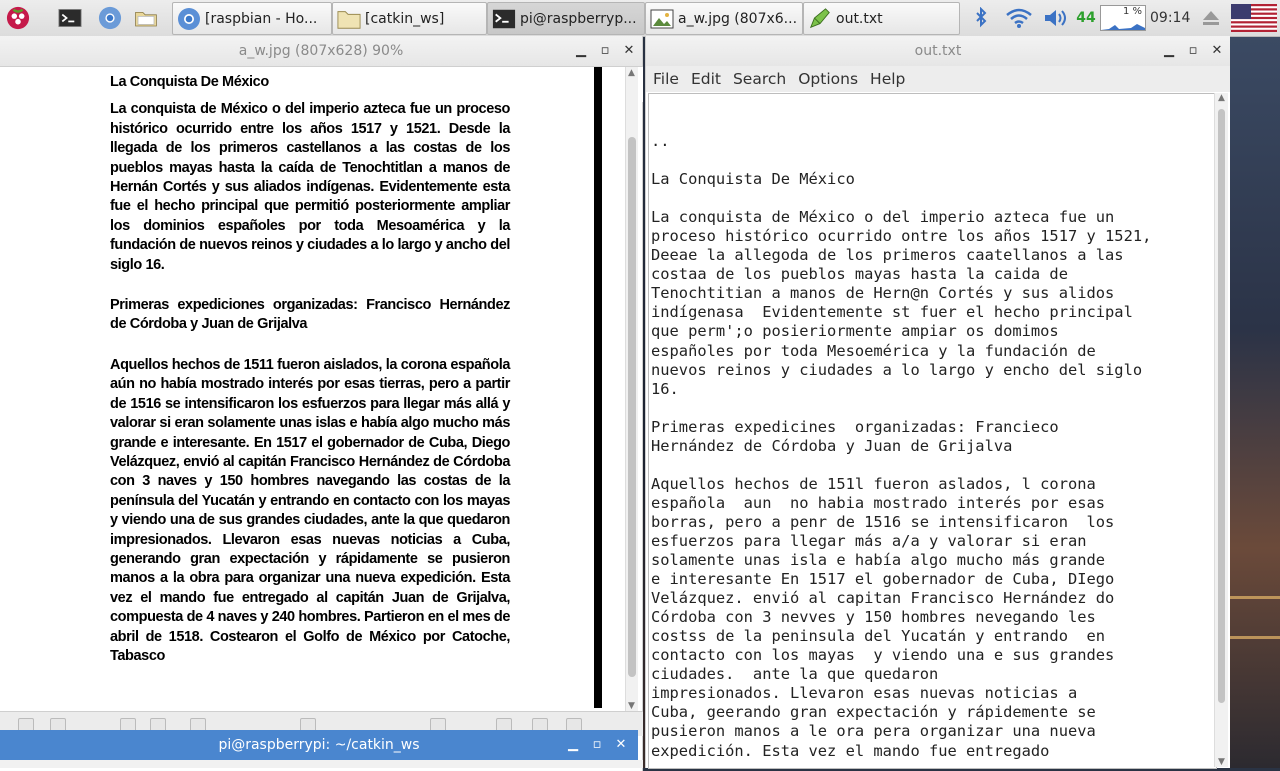 The image size is (1280, 771). I want to click on window-title: a_w.jpg (807x628) 90%, so click(321, 51).